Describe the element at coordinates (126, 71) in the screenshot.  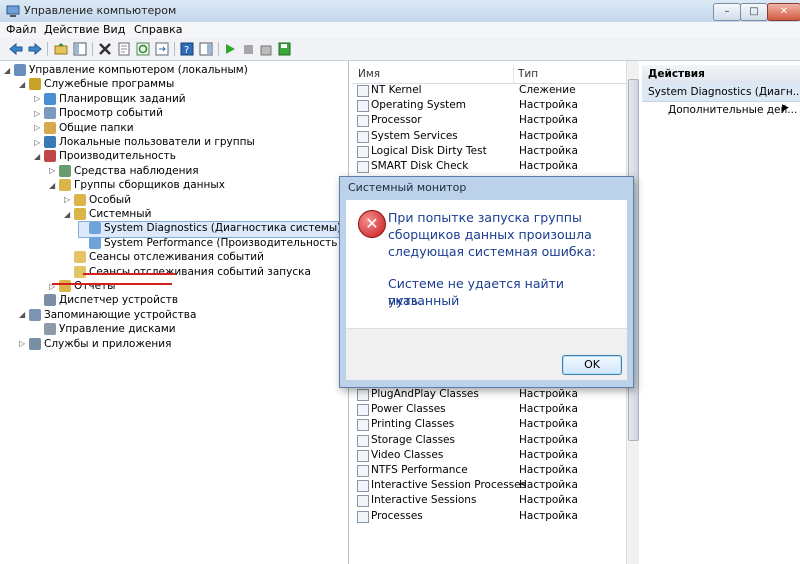
I see `tree-node: ◢ Управление компьютером (локальным)` at that location.